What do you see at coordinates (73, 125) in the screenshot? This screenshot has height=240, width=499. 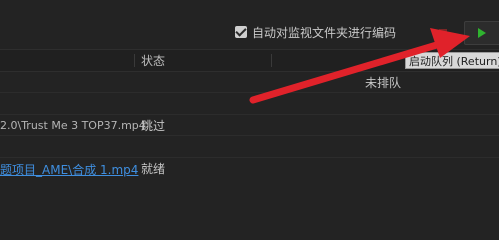 I see `source-path: 2.0\Trust Me 3 TOP37.mp4` at bounding box center [73, 125].